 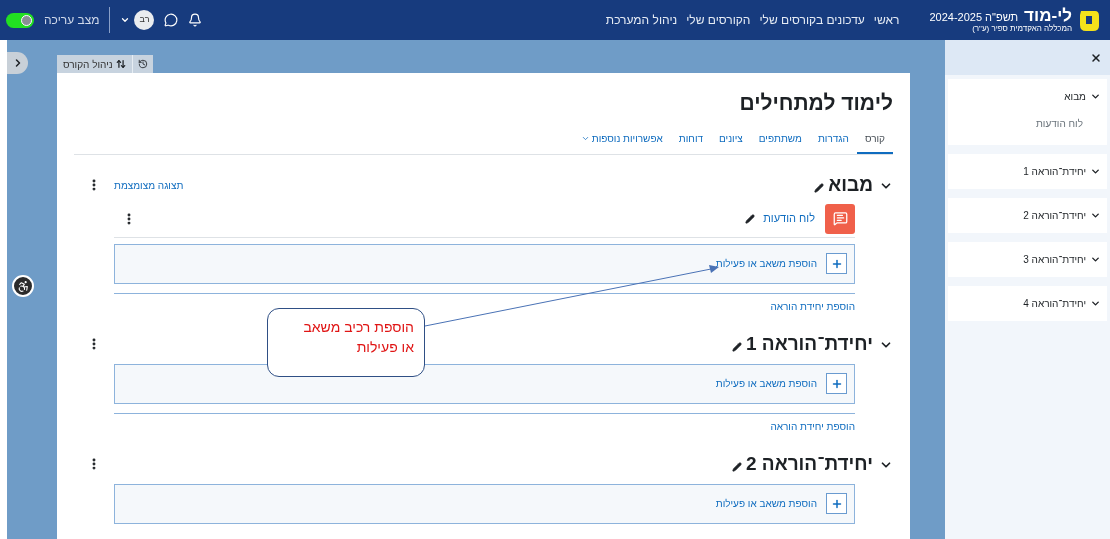 I want to click on up-down-arrow-icon, so click(x=120, y=64).